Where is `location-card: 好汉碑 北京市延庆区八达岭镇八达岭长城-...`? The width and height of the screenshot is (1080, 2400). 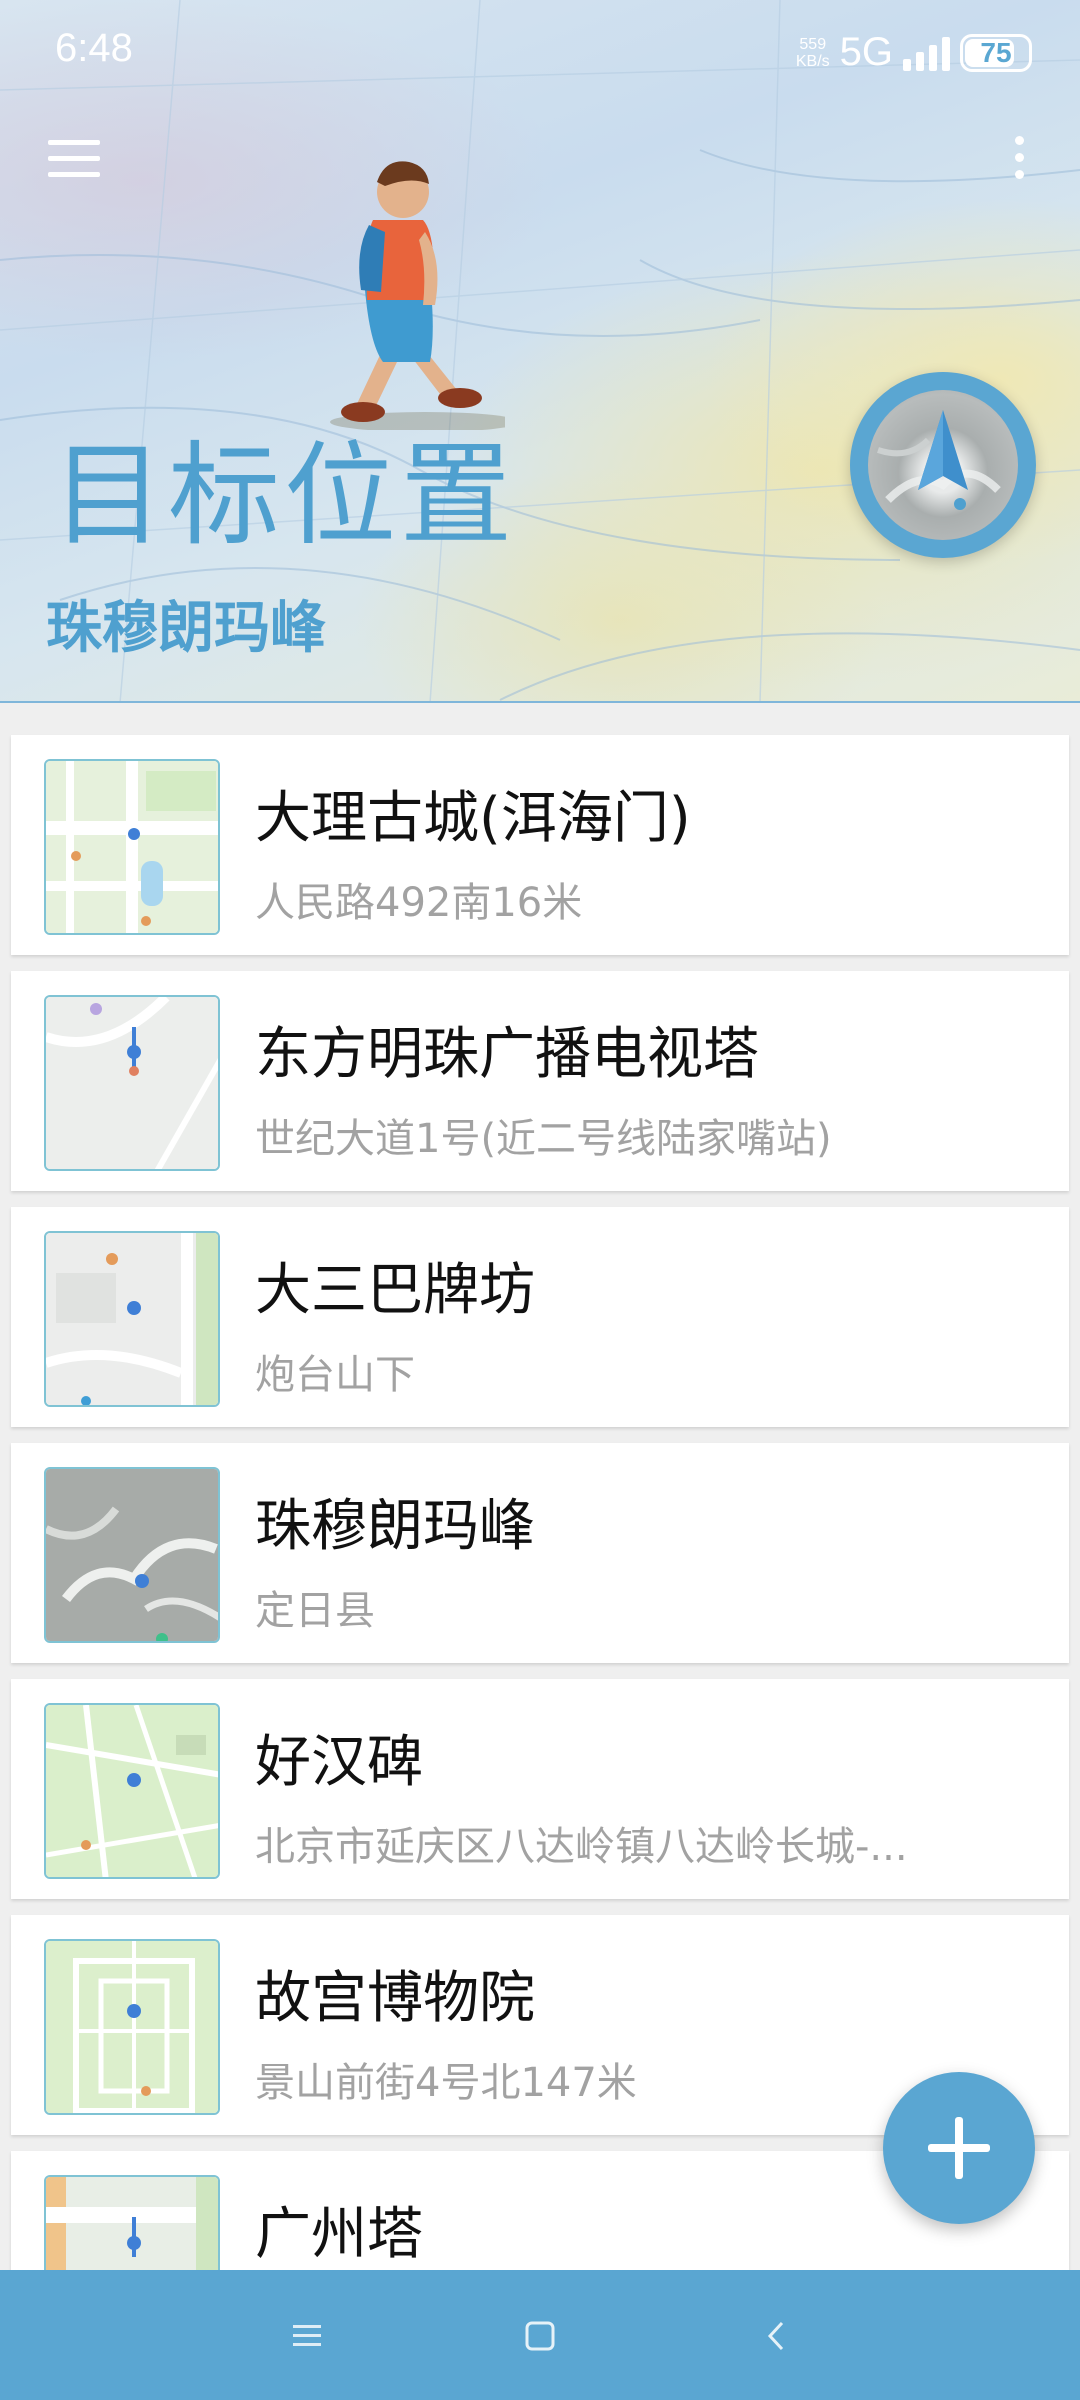
location-card: 好汉碑 北京市延庆区八达岭镇八达岭长城-... is located at coordinates (540, 1789).